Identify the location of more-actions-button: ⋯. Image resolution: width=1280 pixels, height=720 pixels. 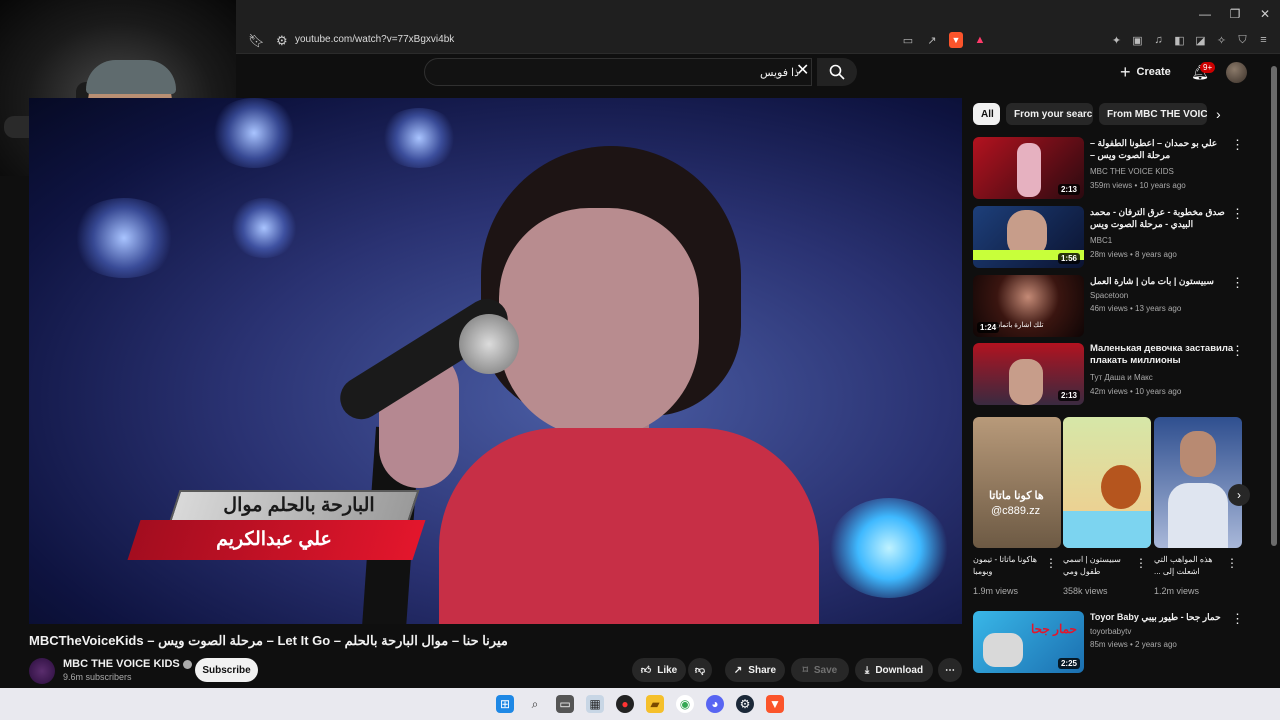
(950, 670).